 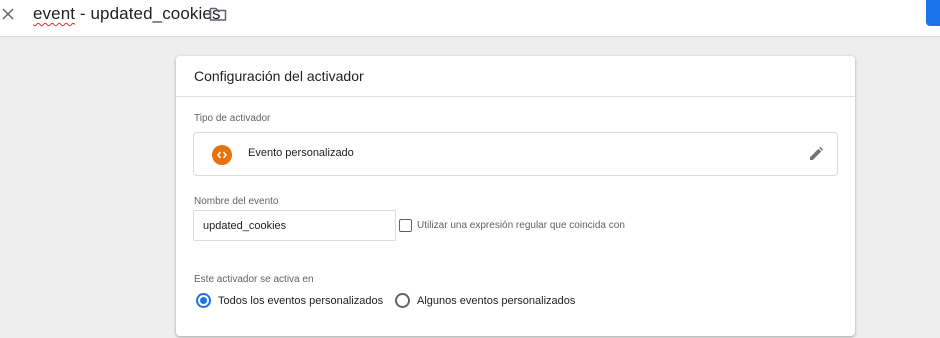 I want to click on radio-all-custom-events, so click(x=203, y=300).